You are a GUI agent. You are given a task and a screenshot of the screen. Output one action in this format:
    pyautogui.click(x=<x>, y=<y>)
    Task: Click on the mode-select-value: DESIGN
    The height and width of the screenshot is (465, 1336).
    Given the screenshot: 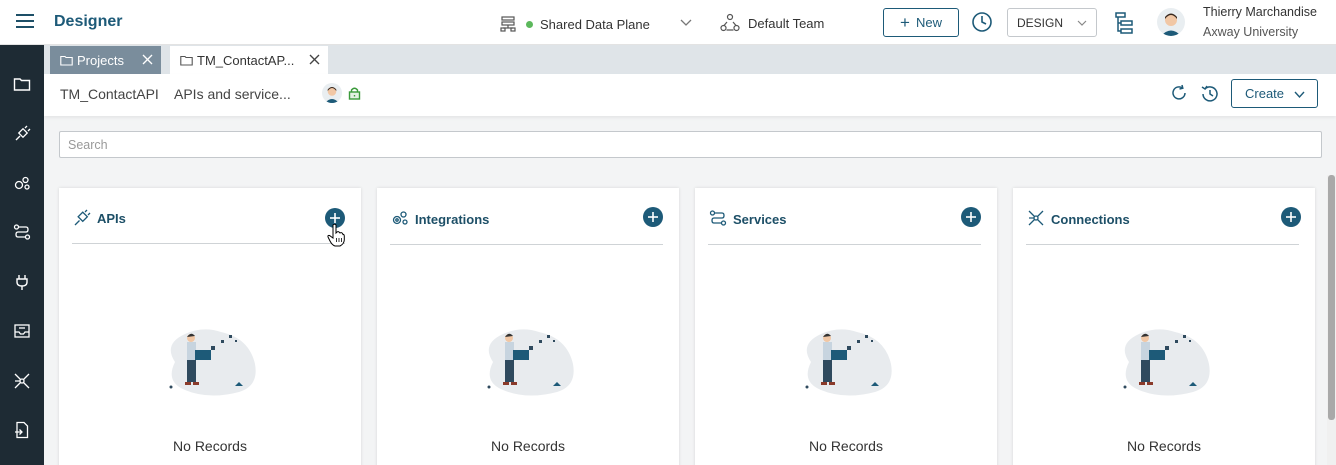 What is the action you would take?
    pyautogui.click(x=1040, y=22)
    